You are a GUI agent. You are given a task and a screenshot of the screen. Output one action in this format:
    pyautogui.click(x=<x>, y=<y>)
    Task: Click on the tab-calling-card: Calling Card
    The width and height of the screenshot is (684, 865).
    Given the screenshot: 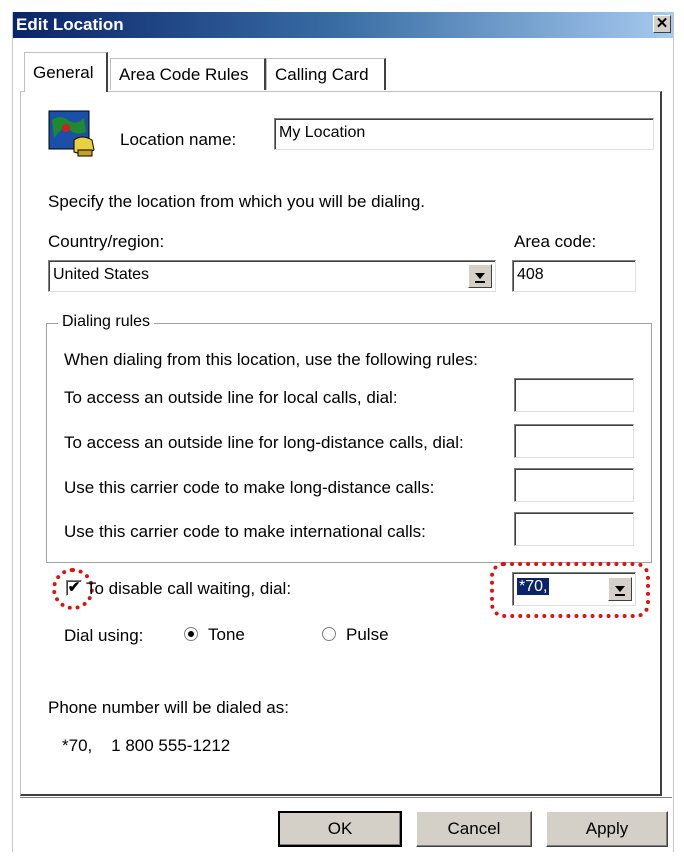 What is the action you would take?
    pyautogui.click(x=326, y=74)
    